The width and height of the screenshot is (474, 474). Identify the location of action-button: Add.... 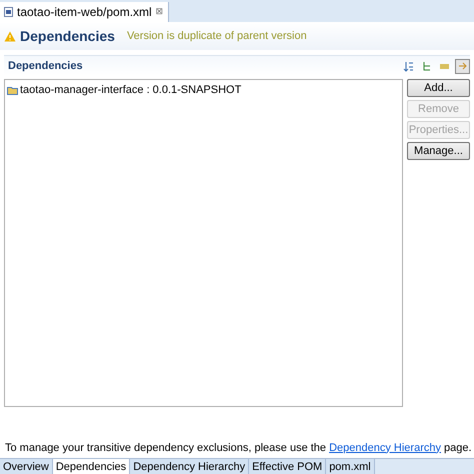
(438, 88).